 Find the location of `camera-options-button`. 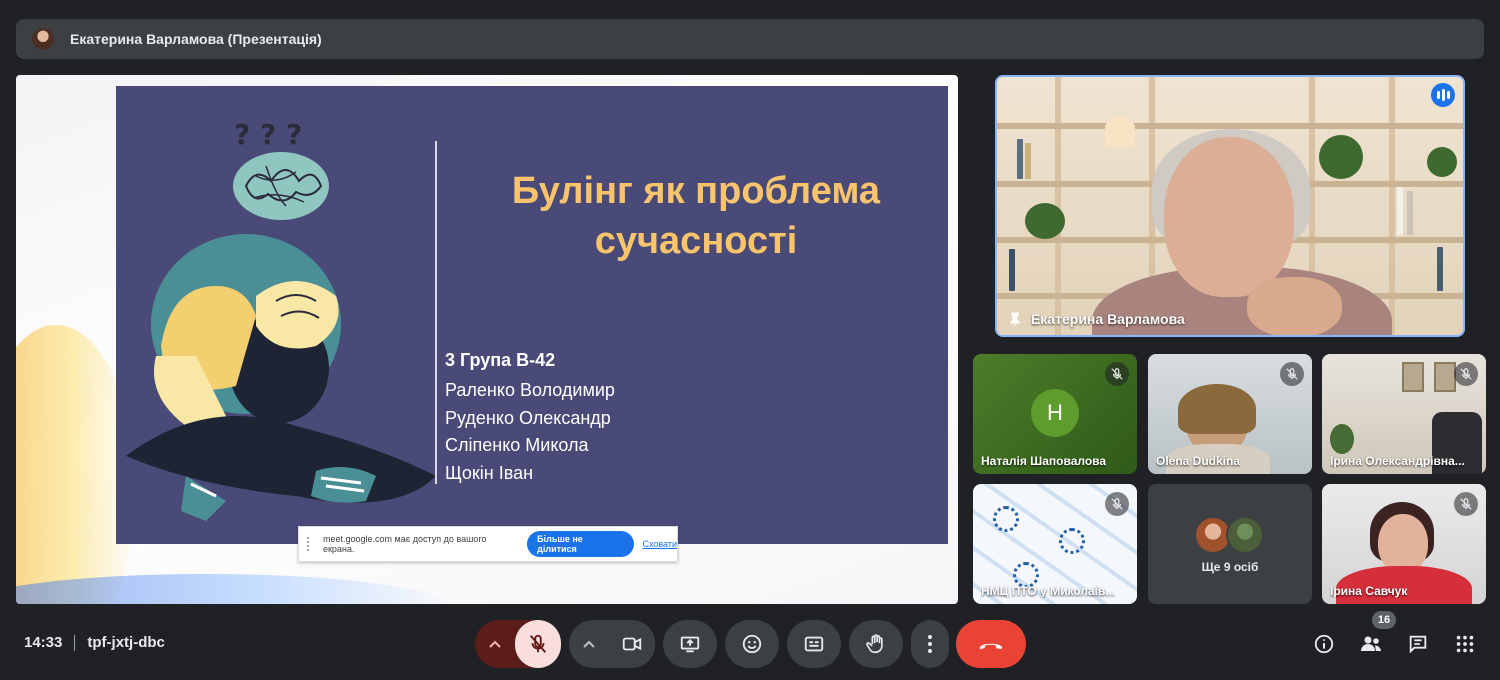

camera-options-button is located at coordinates (589, 644).